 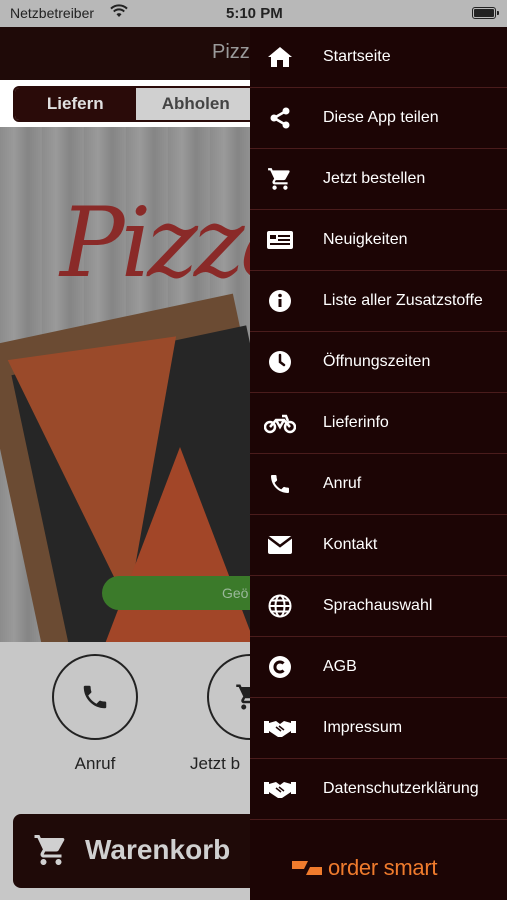 I want to click on menu-item-order: Jetzt bestellen, so click(x=378, y=179).